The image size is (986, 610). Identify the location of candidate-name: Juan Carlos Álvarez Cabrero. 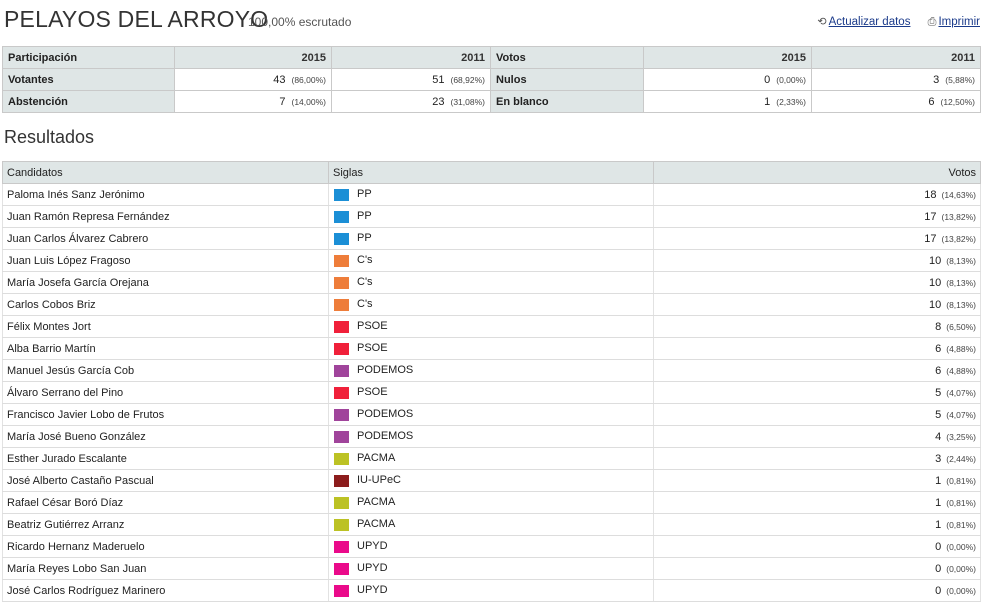
(165, 238).